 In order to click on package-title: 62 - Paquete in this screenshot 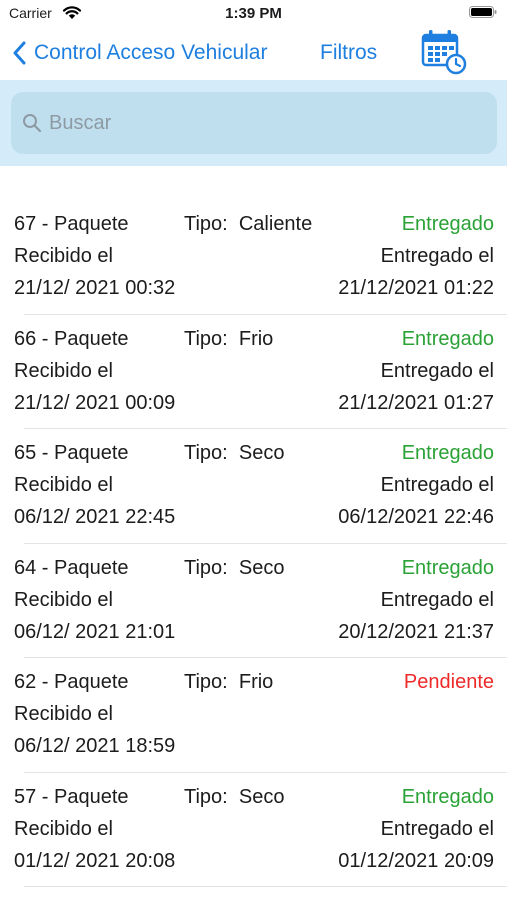, I will do `click(71, 682)`.